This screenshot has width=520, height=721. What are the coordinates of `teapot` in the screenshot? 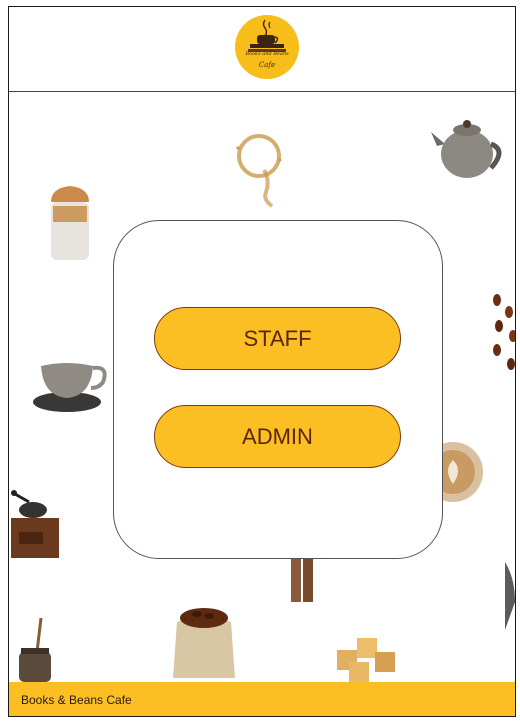 It's located at (466, 149).